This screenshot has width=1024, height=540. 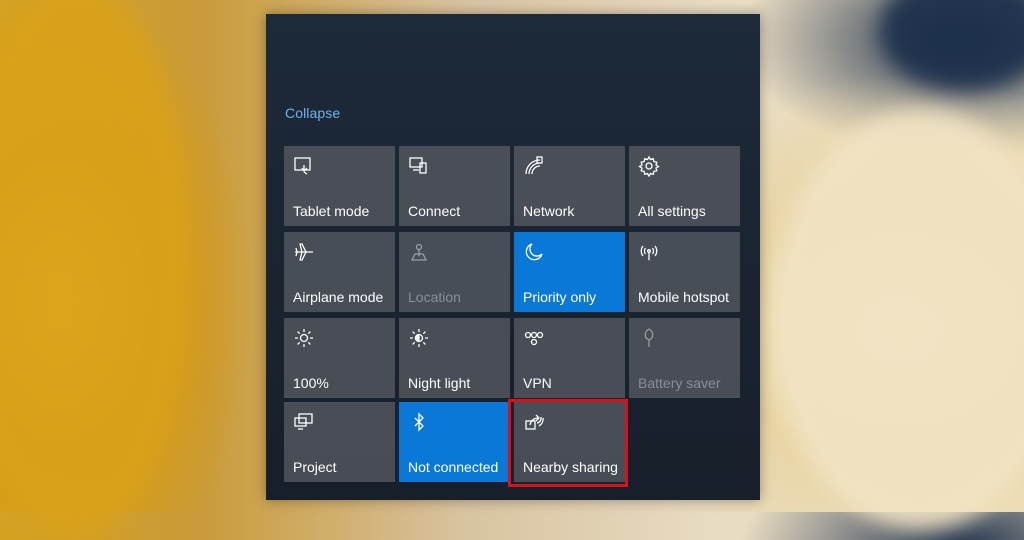 I want to click on tile-all-settings: All settings, so click(x=684, y=186).